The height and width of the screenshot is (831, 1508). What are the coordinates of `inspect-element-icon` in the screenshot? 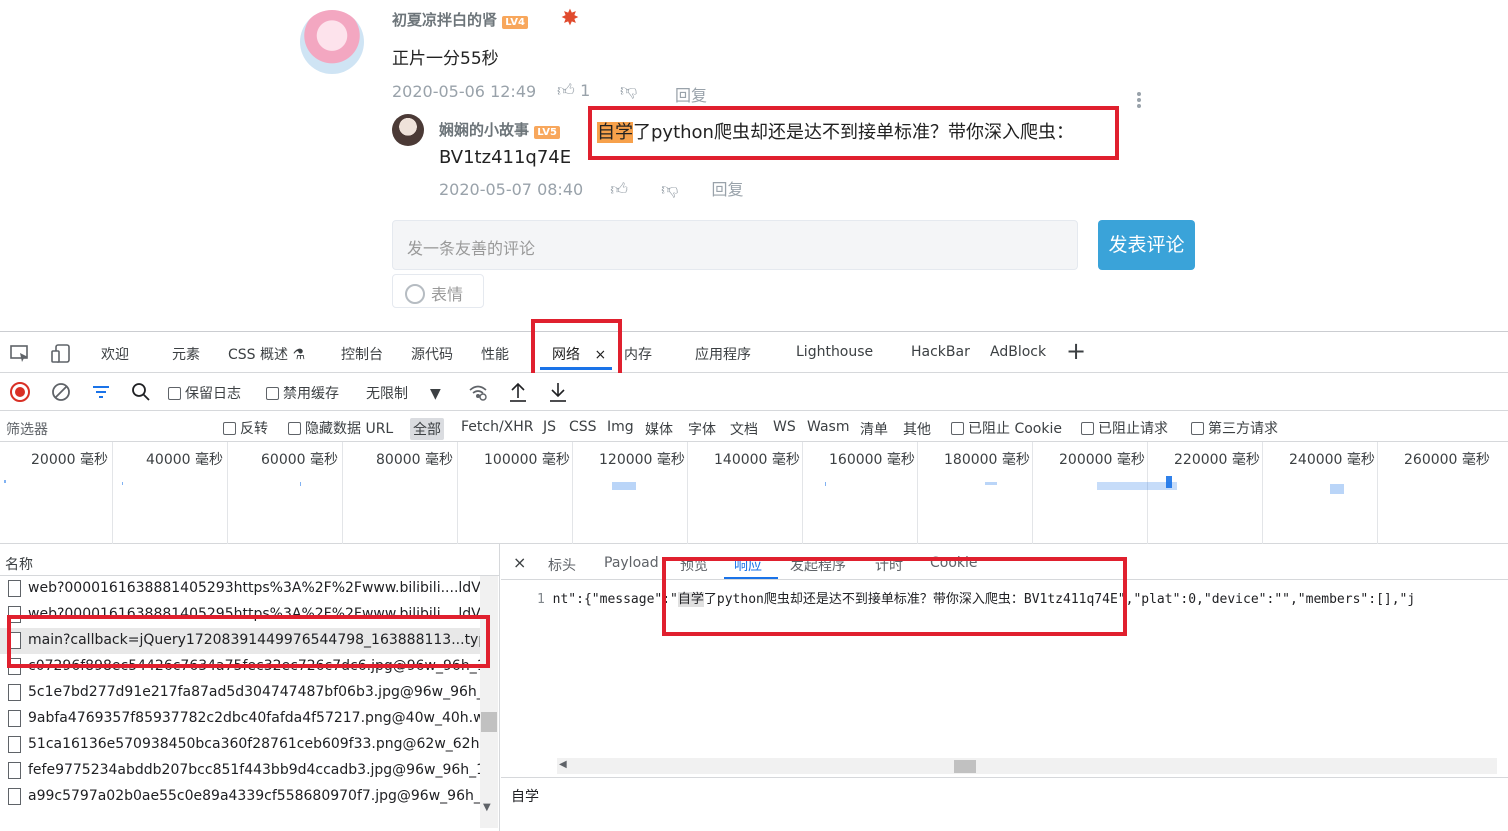 It's located at (20, 354).